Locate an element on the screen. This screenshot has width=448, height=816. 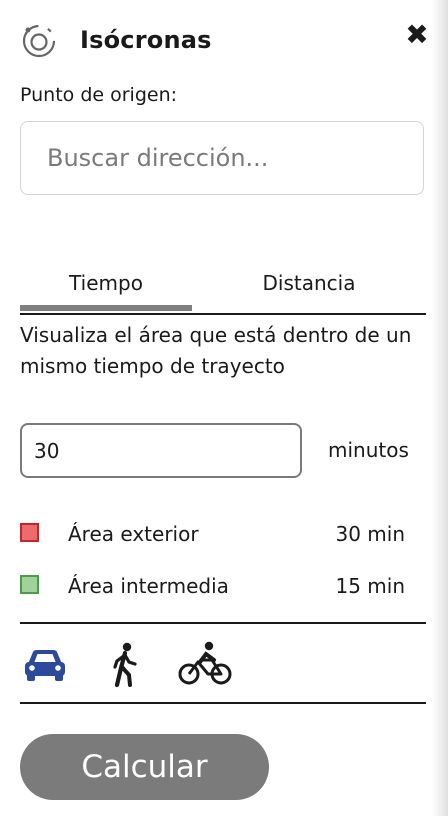
calculate-button: Calcular is located at coordinates (144, 767).